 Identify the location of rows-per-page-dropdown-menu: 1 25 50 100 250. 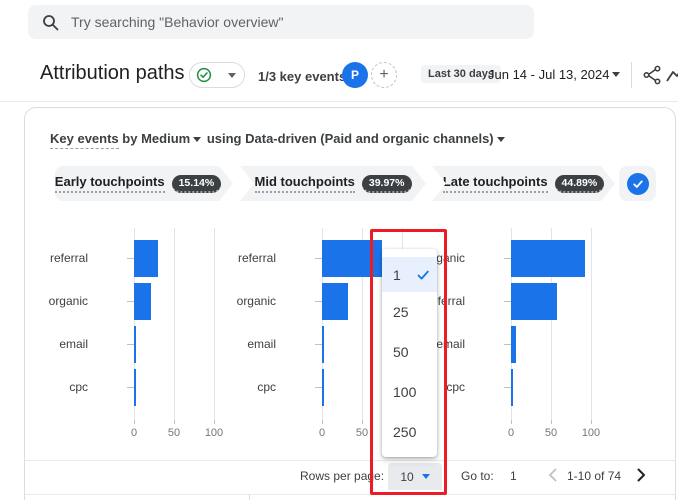
(409, 353).